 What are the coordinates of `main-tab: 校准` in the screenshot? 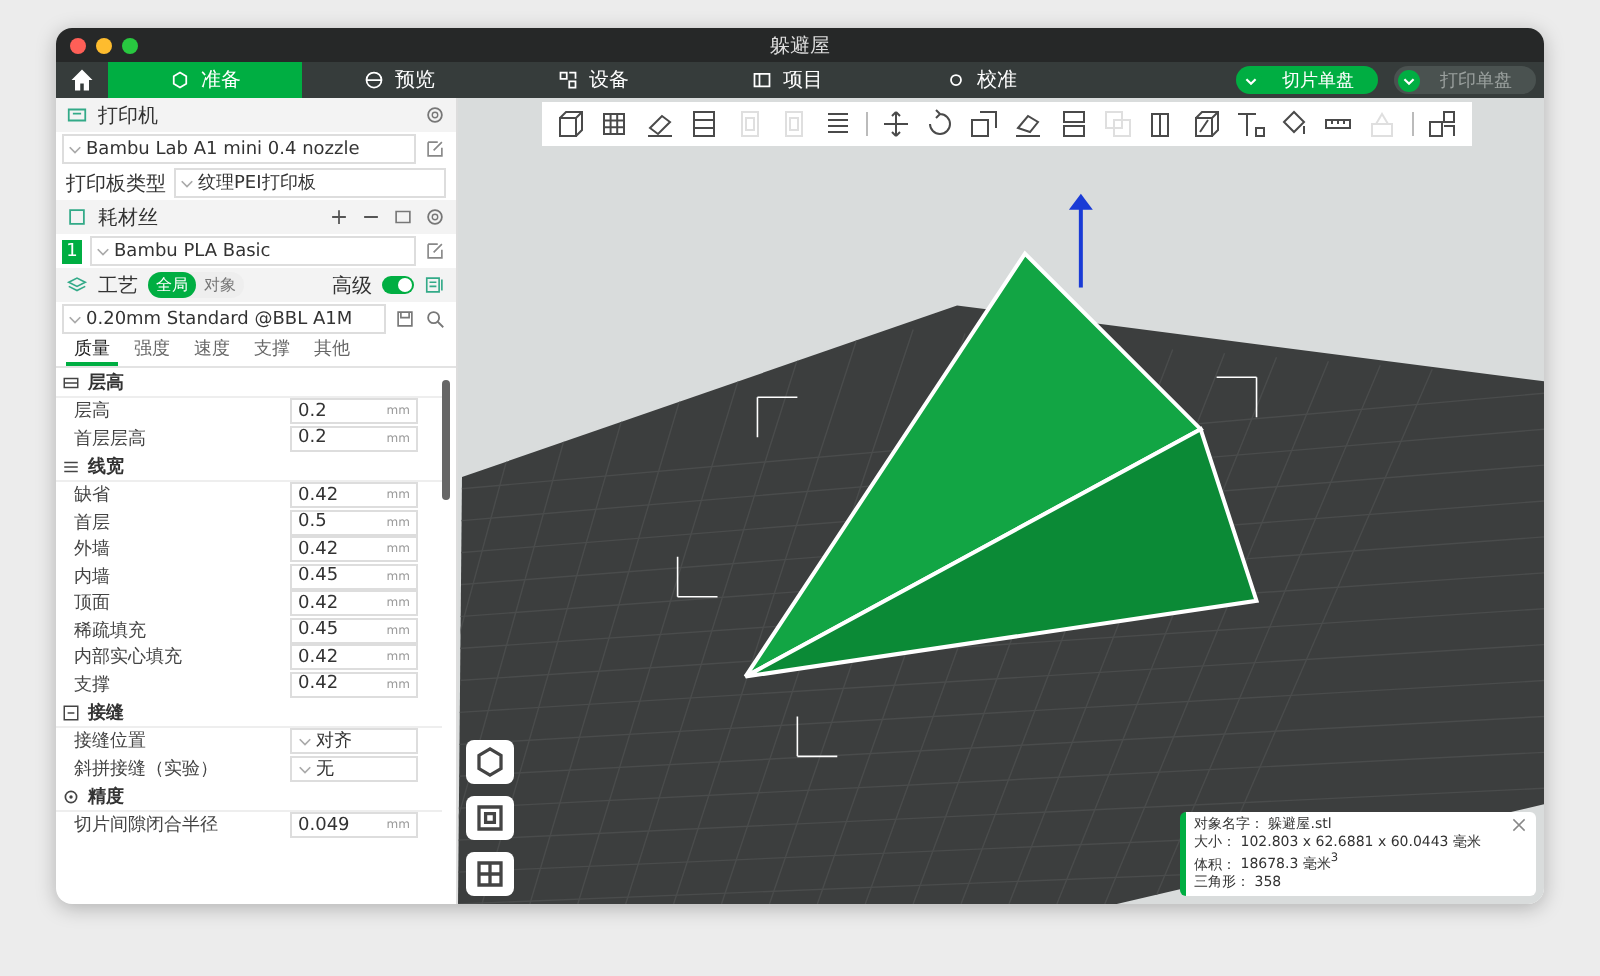 It's located at (981, 80).